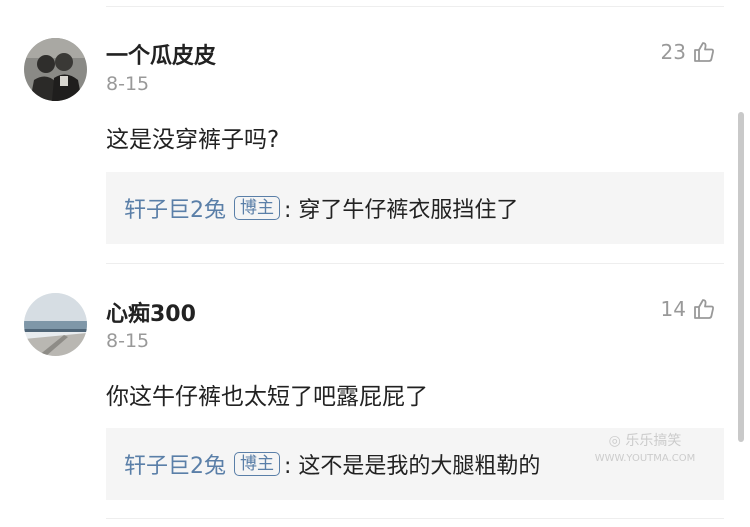 The width and height of the screenshot is (750, 527). Describe the element at coordinates (688, 309) in the screenshot. I see `like-button: 14` at that location.